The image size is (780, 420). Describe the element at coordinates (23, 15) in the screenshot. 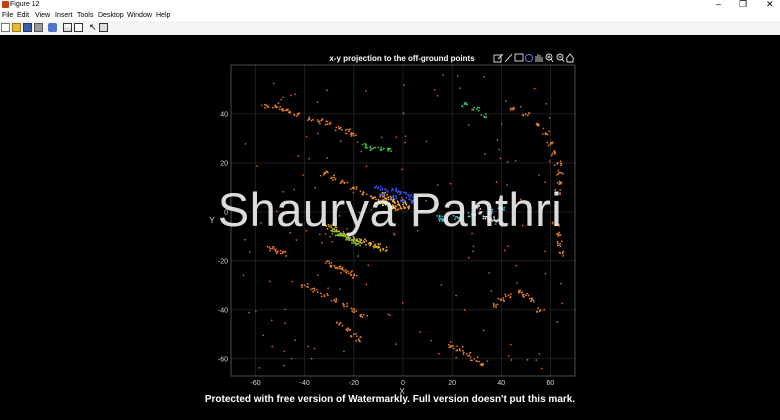

I see `menu-edit: Edit` at that location.